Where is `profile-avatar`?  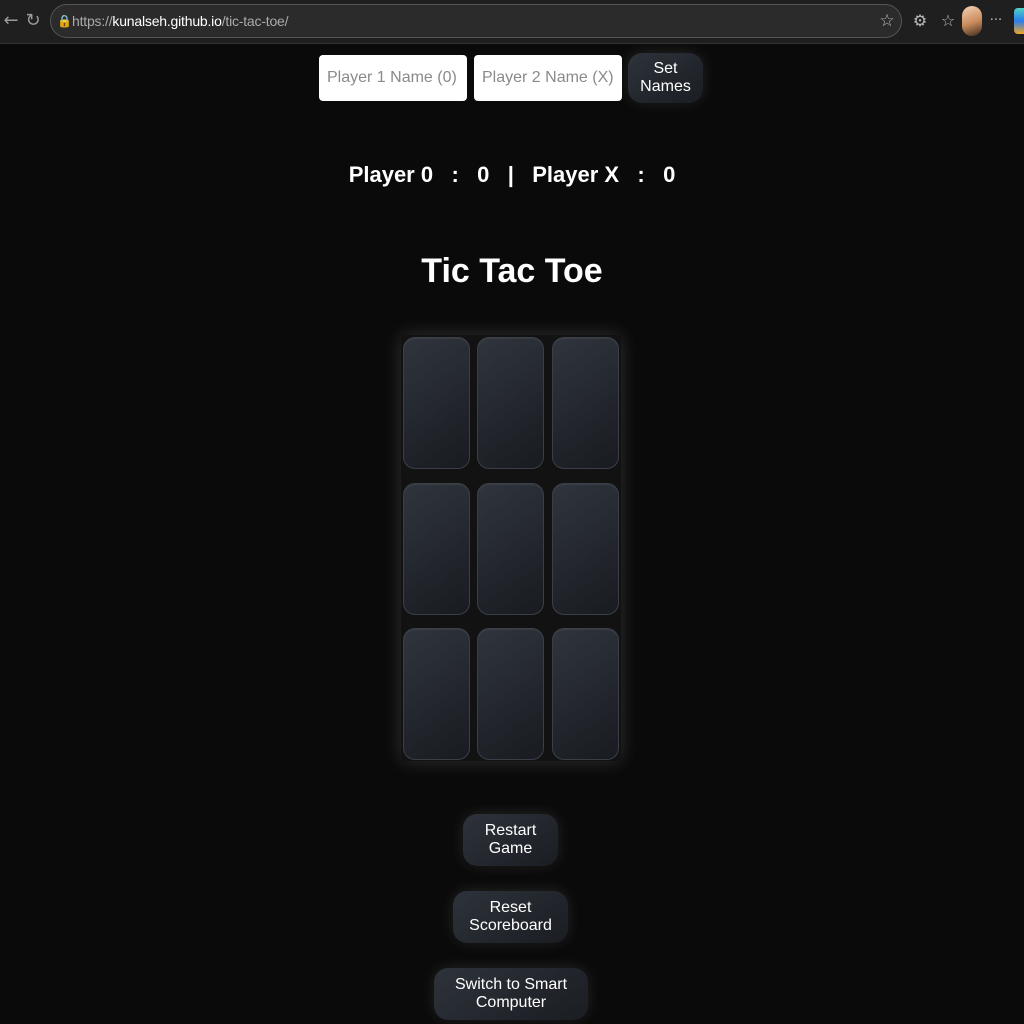 profile-avatar is located at coordinates (972, 21).